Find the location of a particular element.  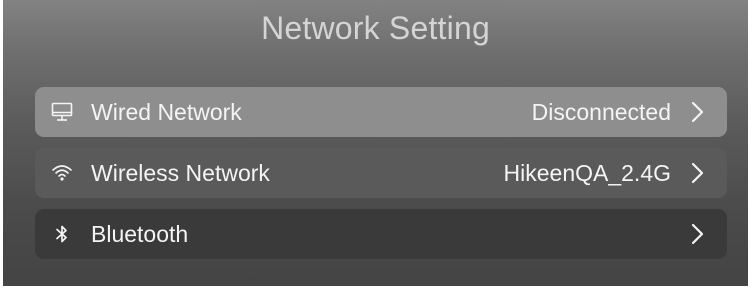

wifi-icon is located at coordinates (62, 173).